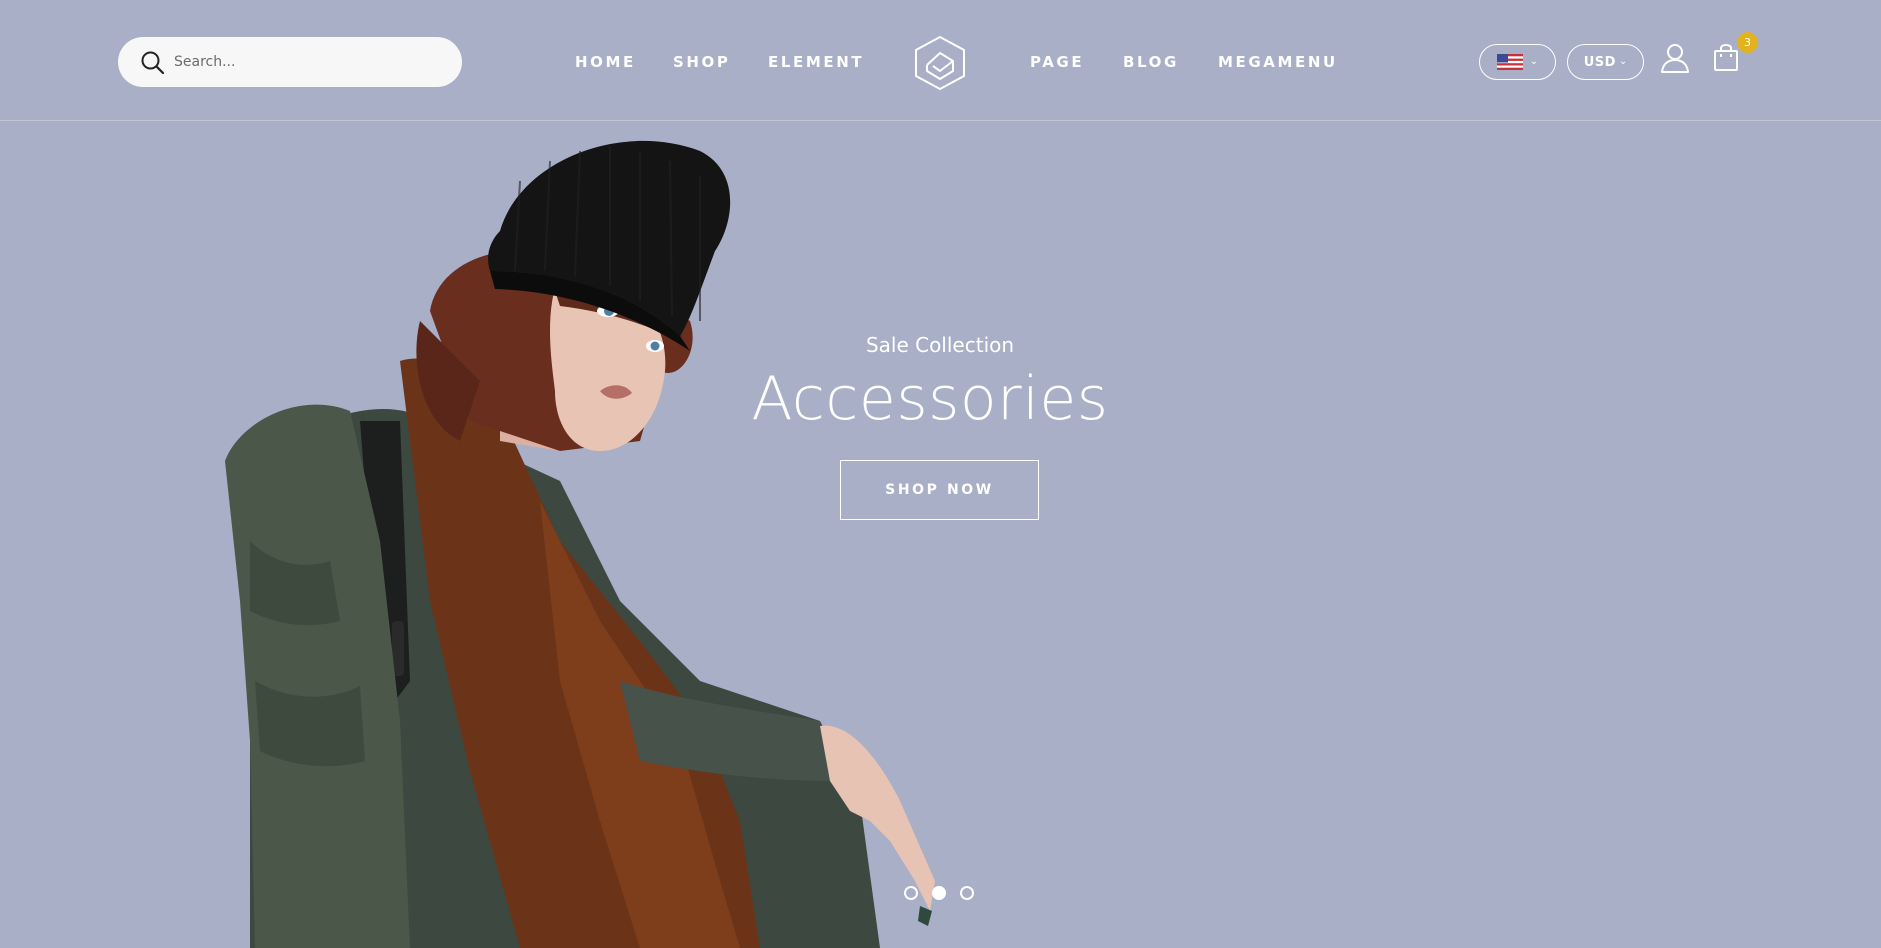  What do you see at coordinates (816, 62) in the screenshot?
I see `nav-element: ELEMENT` at bounding box center [816, 62].